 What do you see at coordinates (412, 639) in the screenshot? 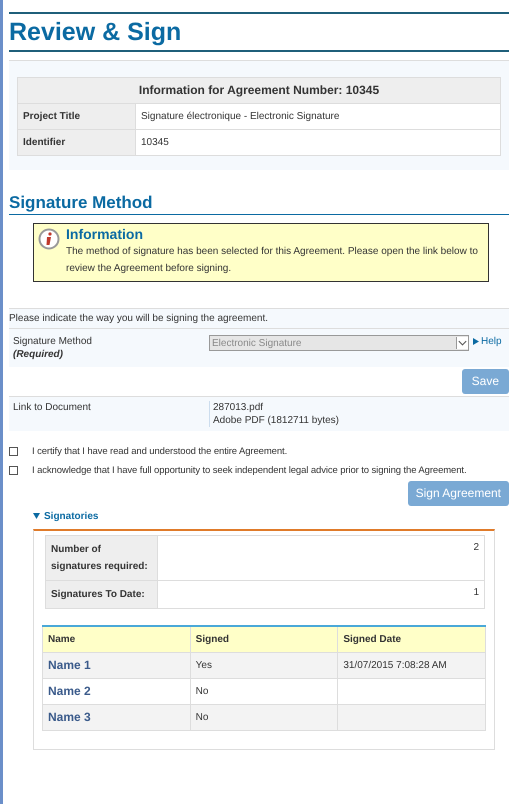
I see `column-header: Signed Date` at bounding box center [412, 639].